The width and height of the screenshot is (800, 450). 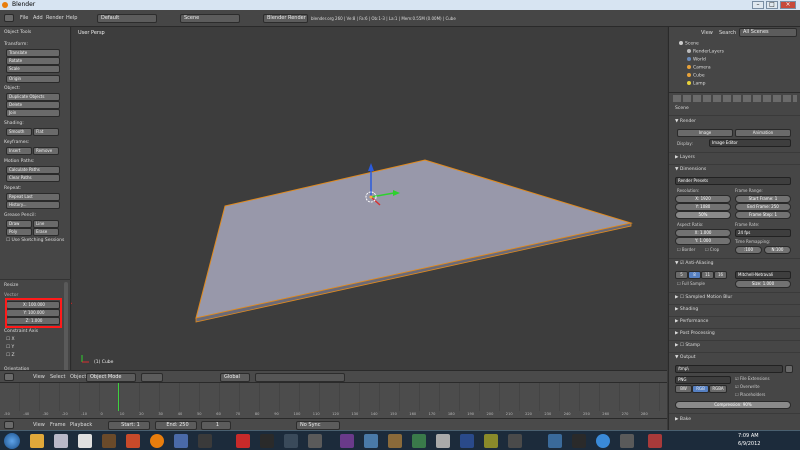 What do you see at coordinates (687, 345) in the screenshot?
I see `stamp-panel-header: ▶ ☐ Stamp` at bounding box center [687, 345].